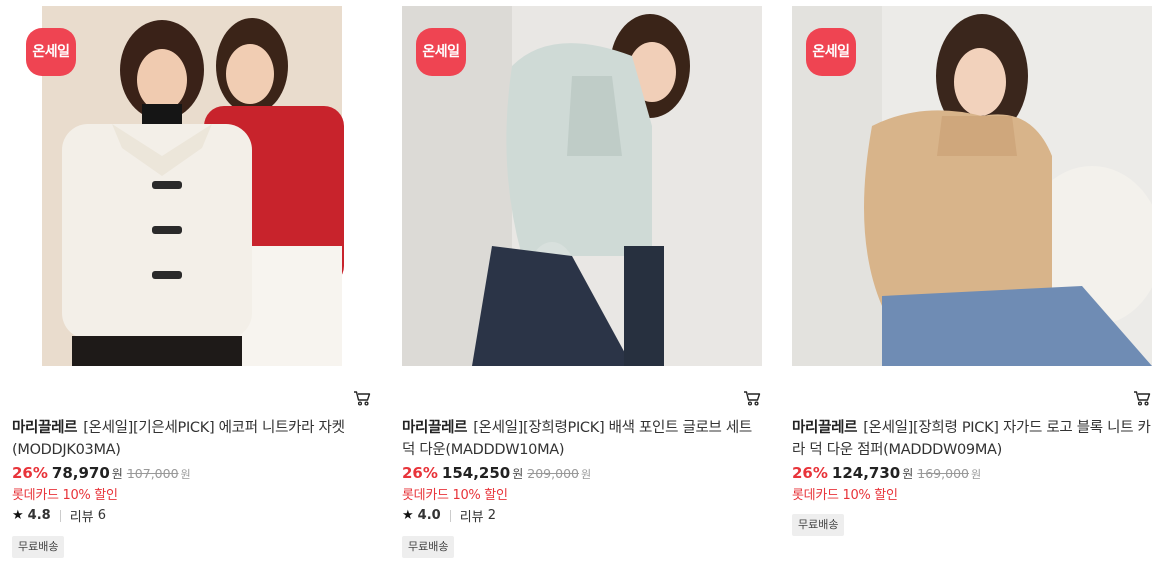  What do you see at coordinates (39, 515) in the screenshot?
I see `rating-value: 4.8` at bounding box center [39, 515].